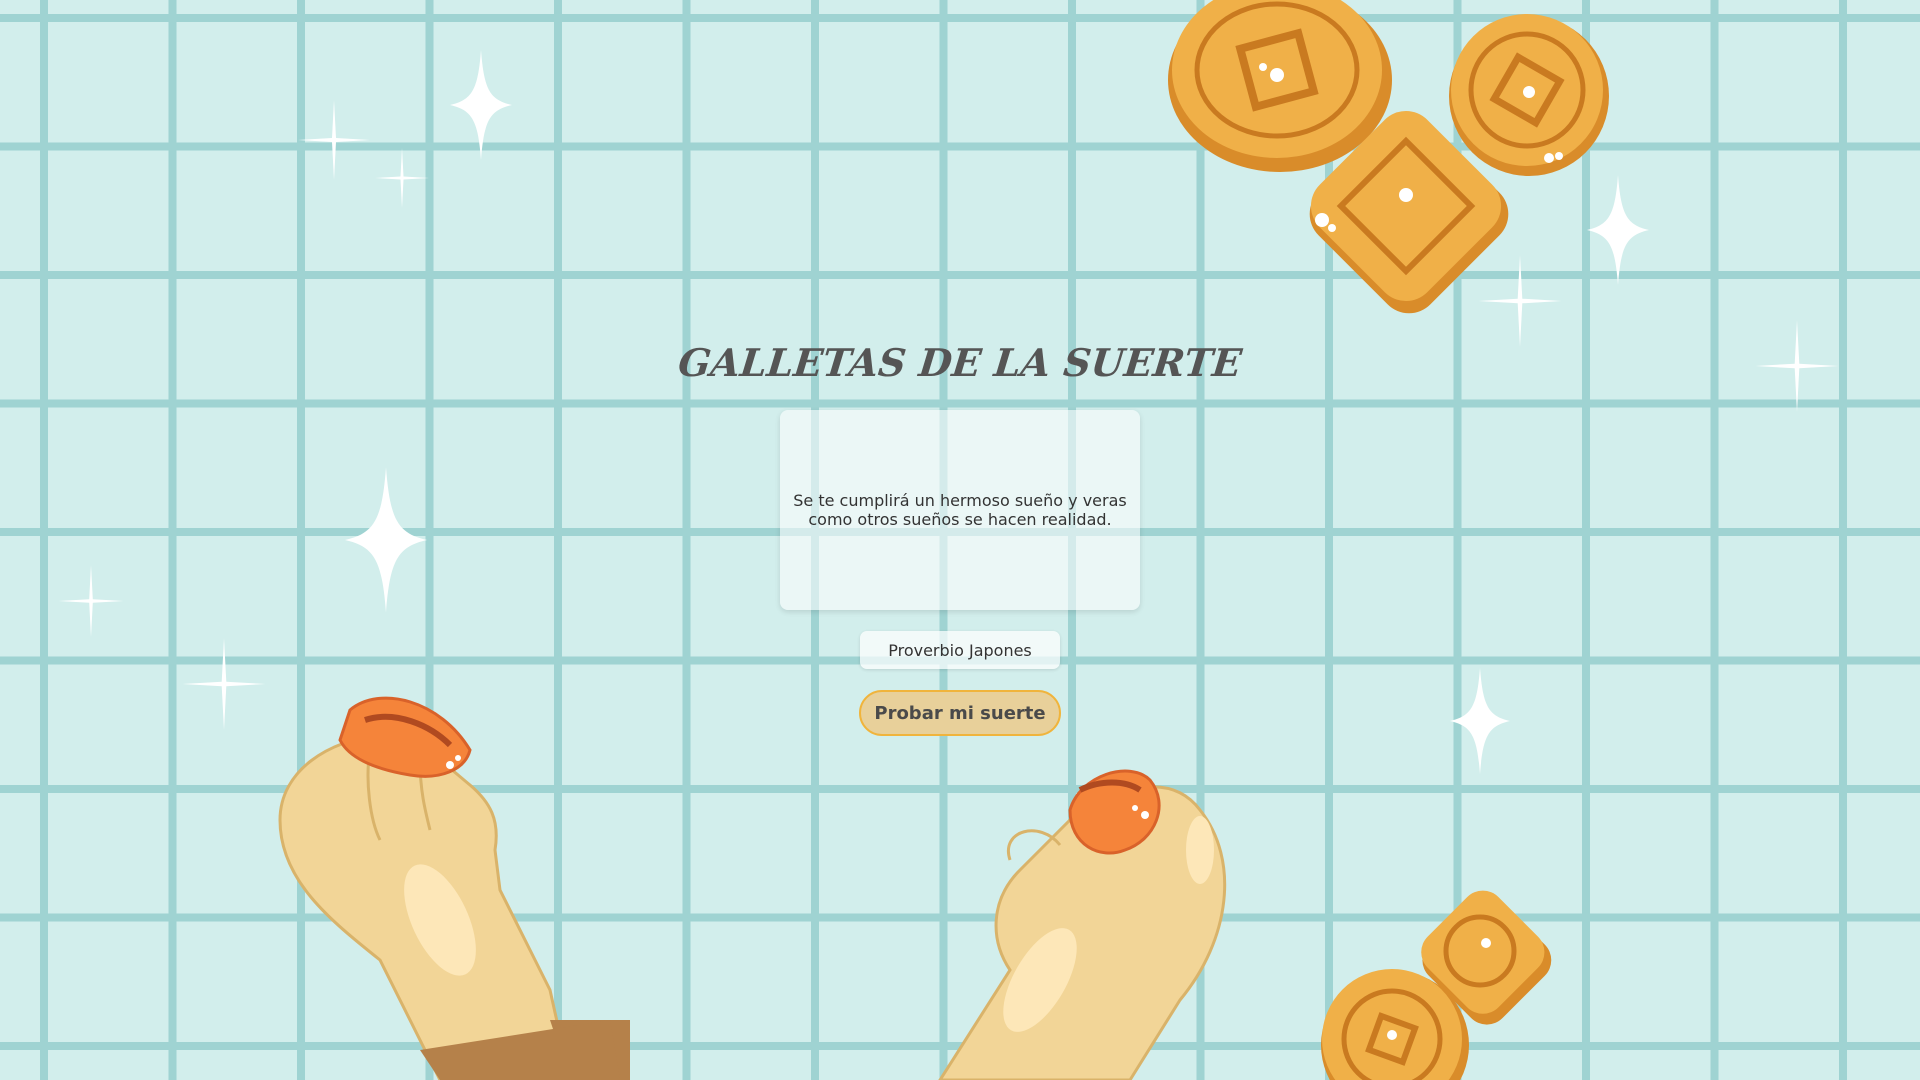 The height and width of the screenshot is (1080, 1920). I want to click on try-luck-button: Probar mi suerte, so click(960, 713).